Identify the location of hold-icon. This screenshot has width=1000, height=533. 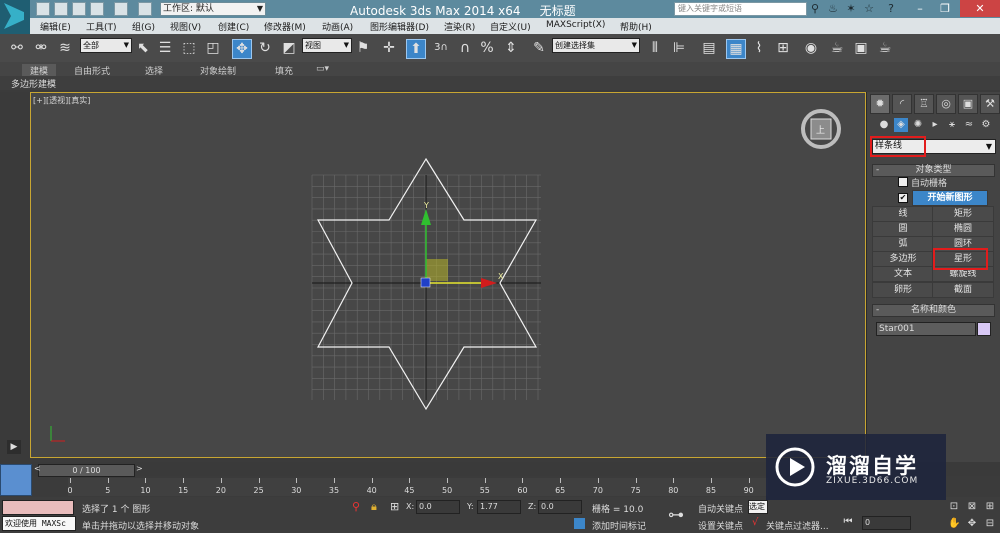
(145, 9).